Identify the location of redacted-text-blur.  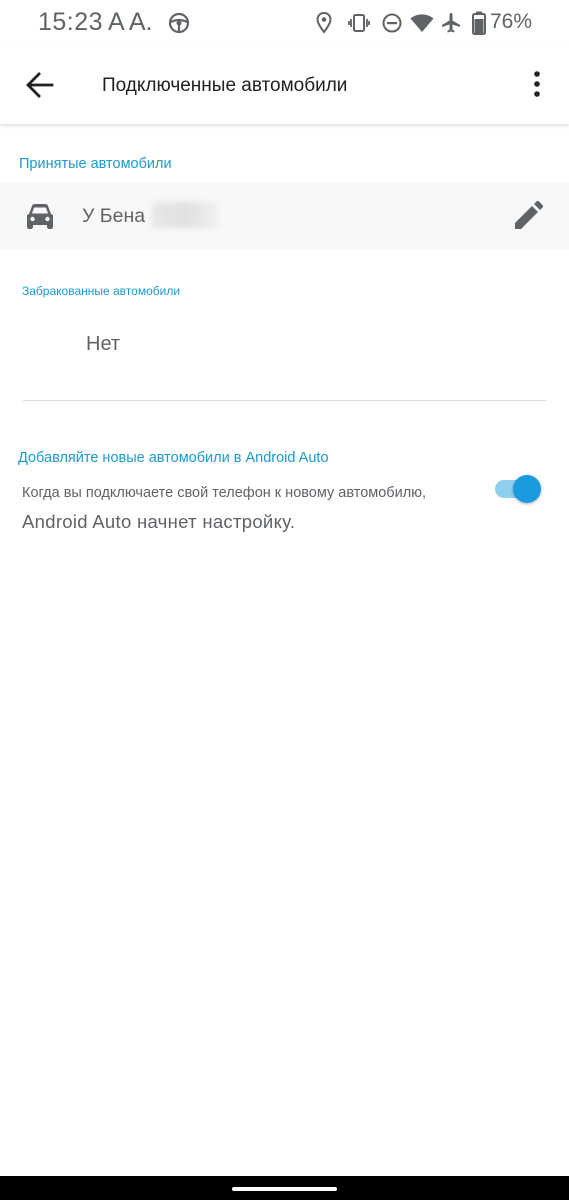
(185, 215).